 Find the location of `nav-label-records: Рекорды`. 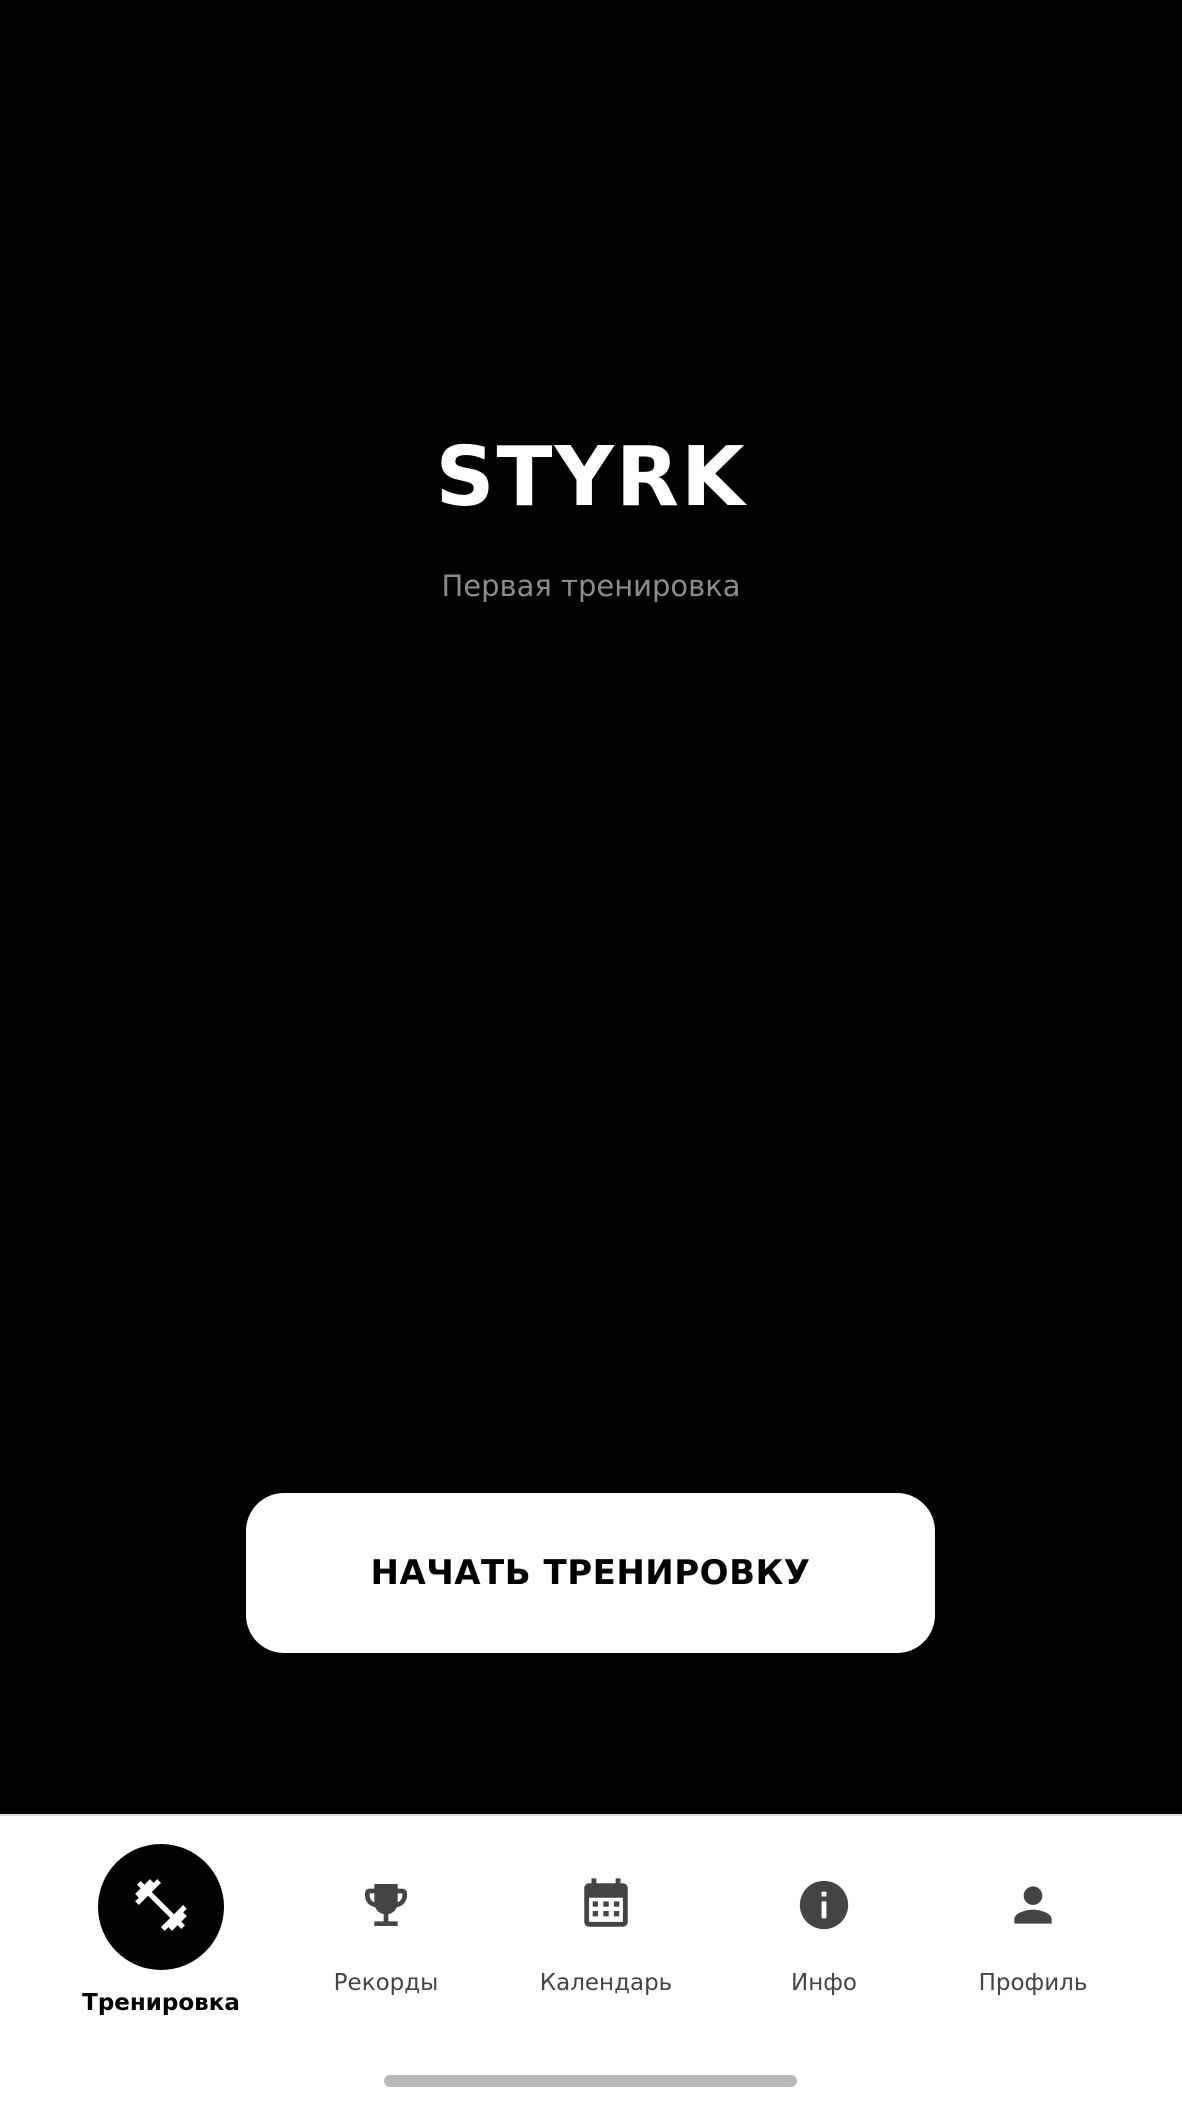

nav-label-records: Рекорды is located at coordinates (386, 1983).